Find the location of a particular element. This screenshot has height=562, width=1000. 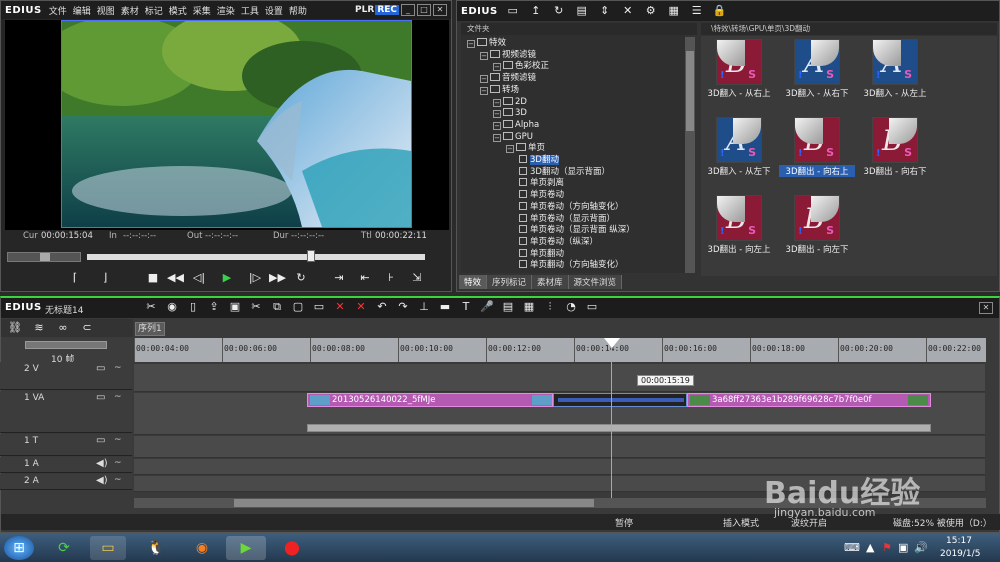

menu-item: 帮助 is located at coordinates (298, 10).